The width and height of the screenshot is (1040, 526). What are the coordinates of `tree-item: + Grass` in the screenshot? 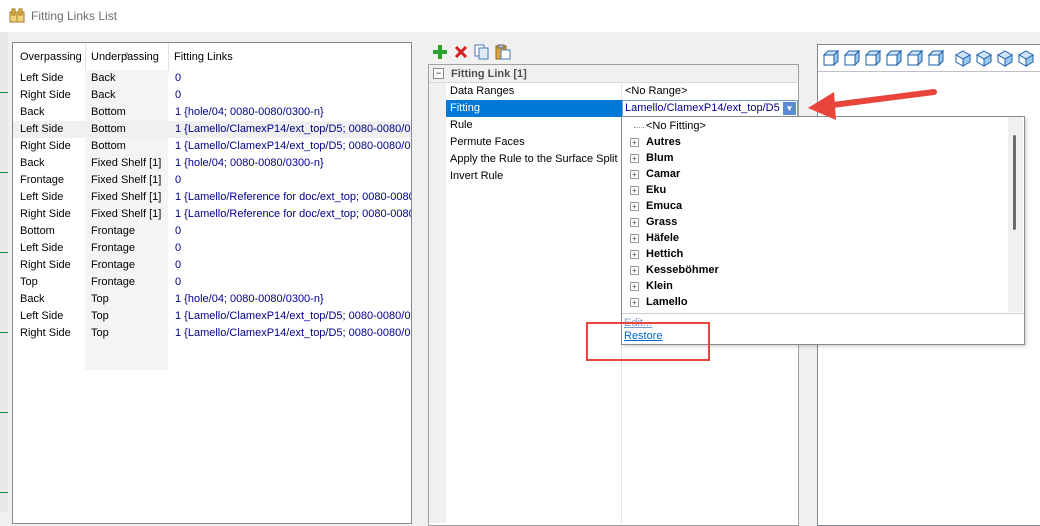 It's located at (814, 223).